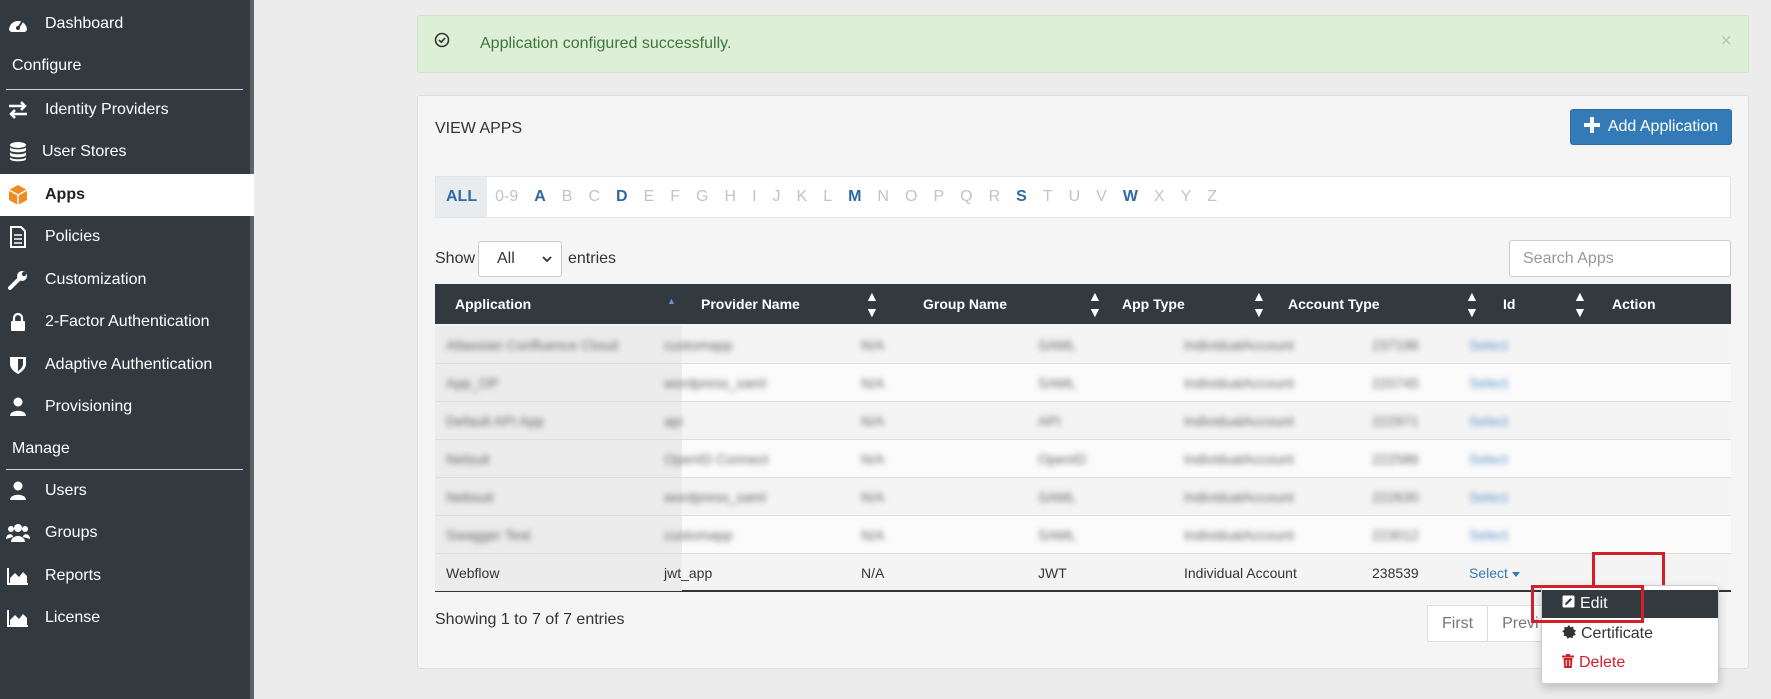 This screenshot has height=699, width=1771. What do you see at coordinates (1395, 345) in the screenshot?
I see `table-cell: 237196` at bounding box center [1395, 345].